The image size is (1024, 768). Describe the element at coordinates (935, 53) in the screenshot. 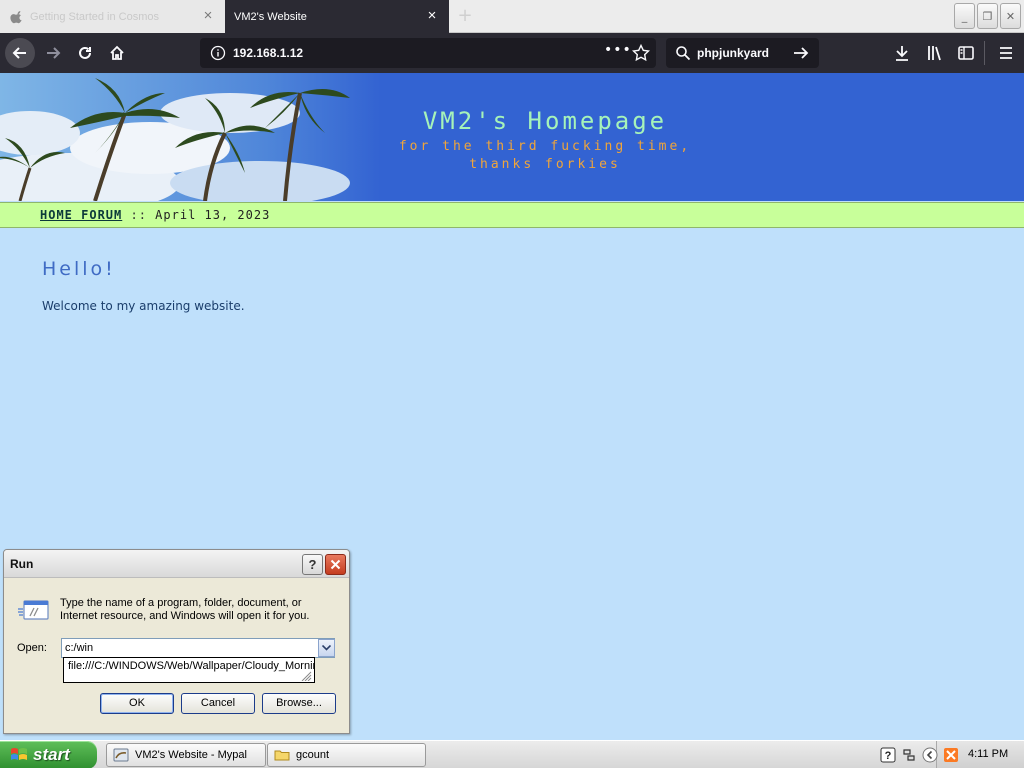

I see `library-icon` at that location.